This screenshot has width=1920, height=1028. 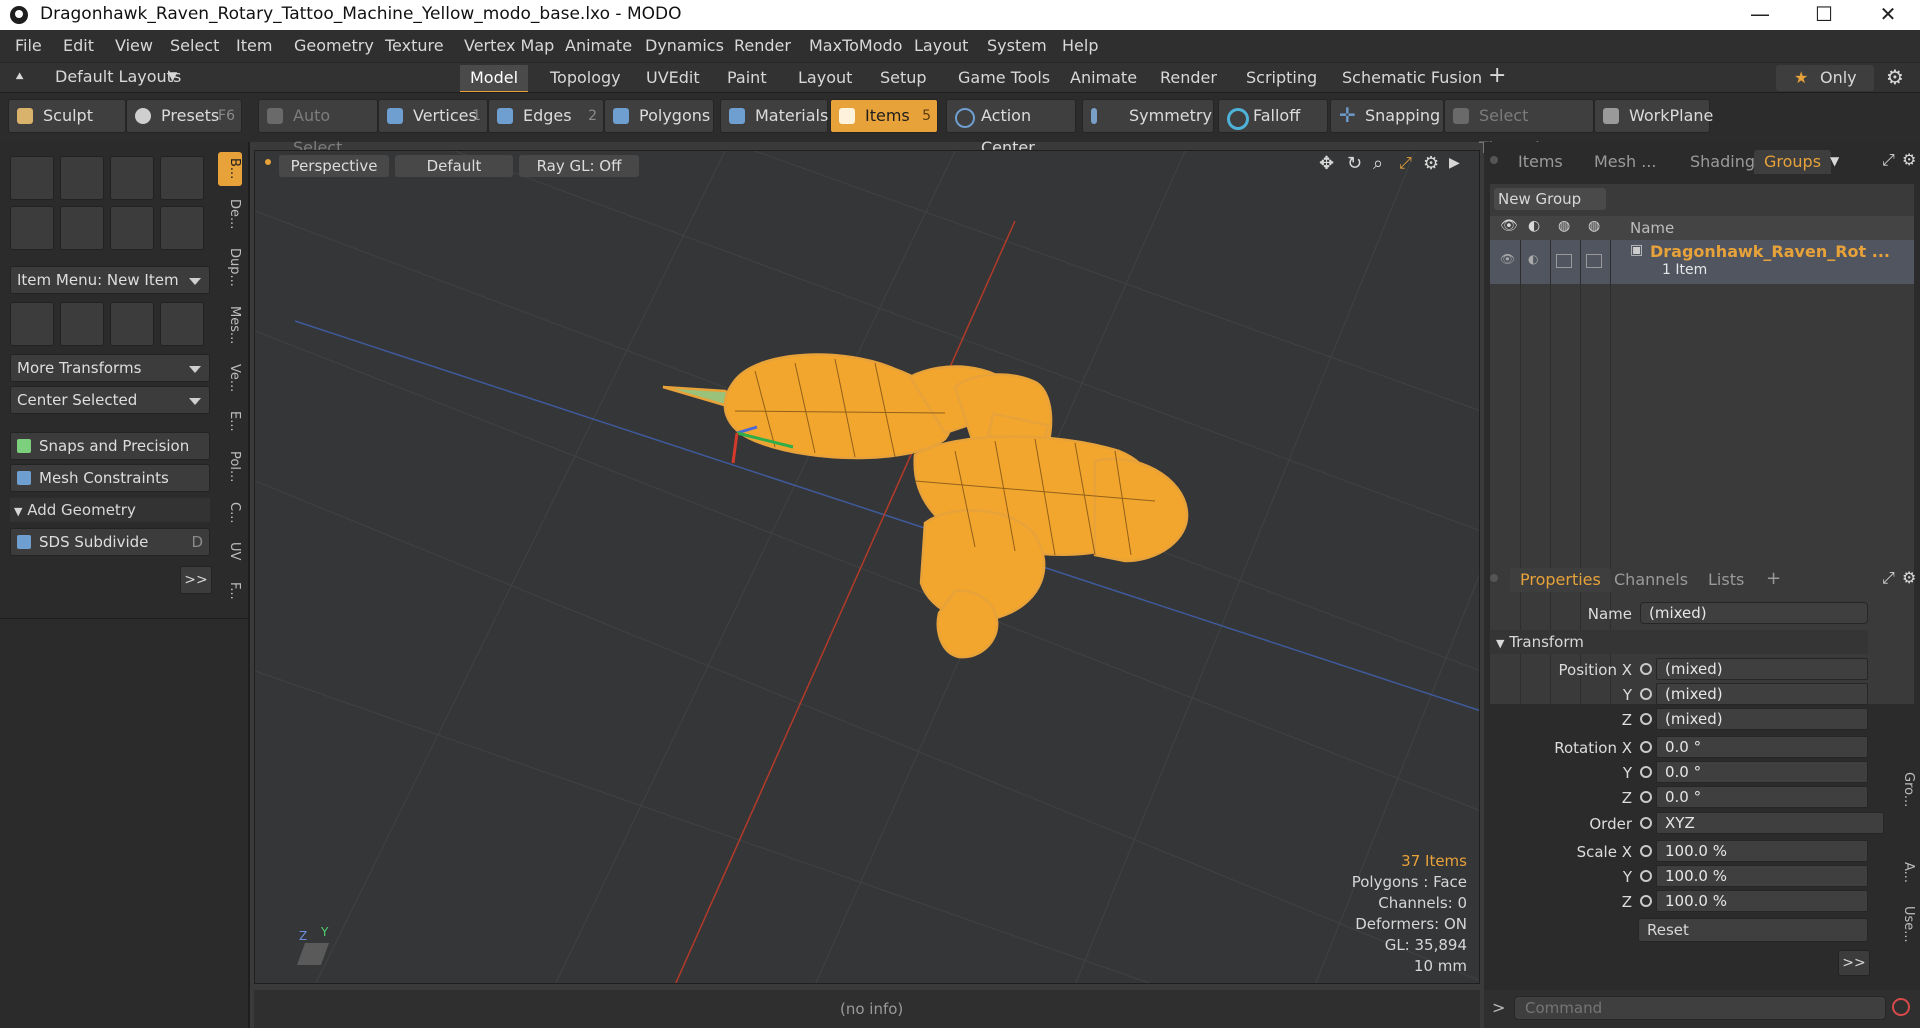 I want to click on raygl-button: Ray GL: Off, so click(x=579, y=166).